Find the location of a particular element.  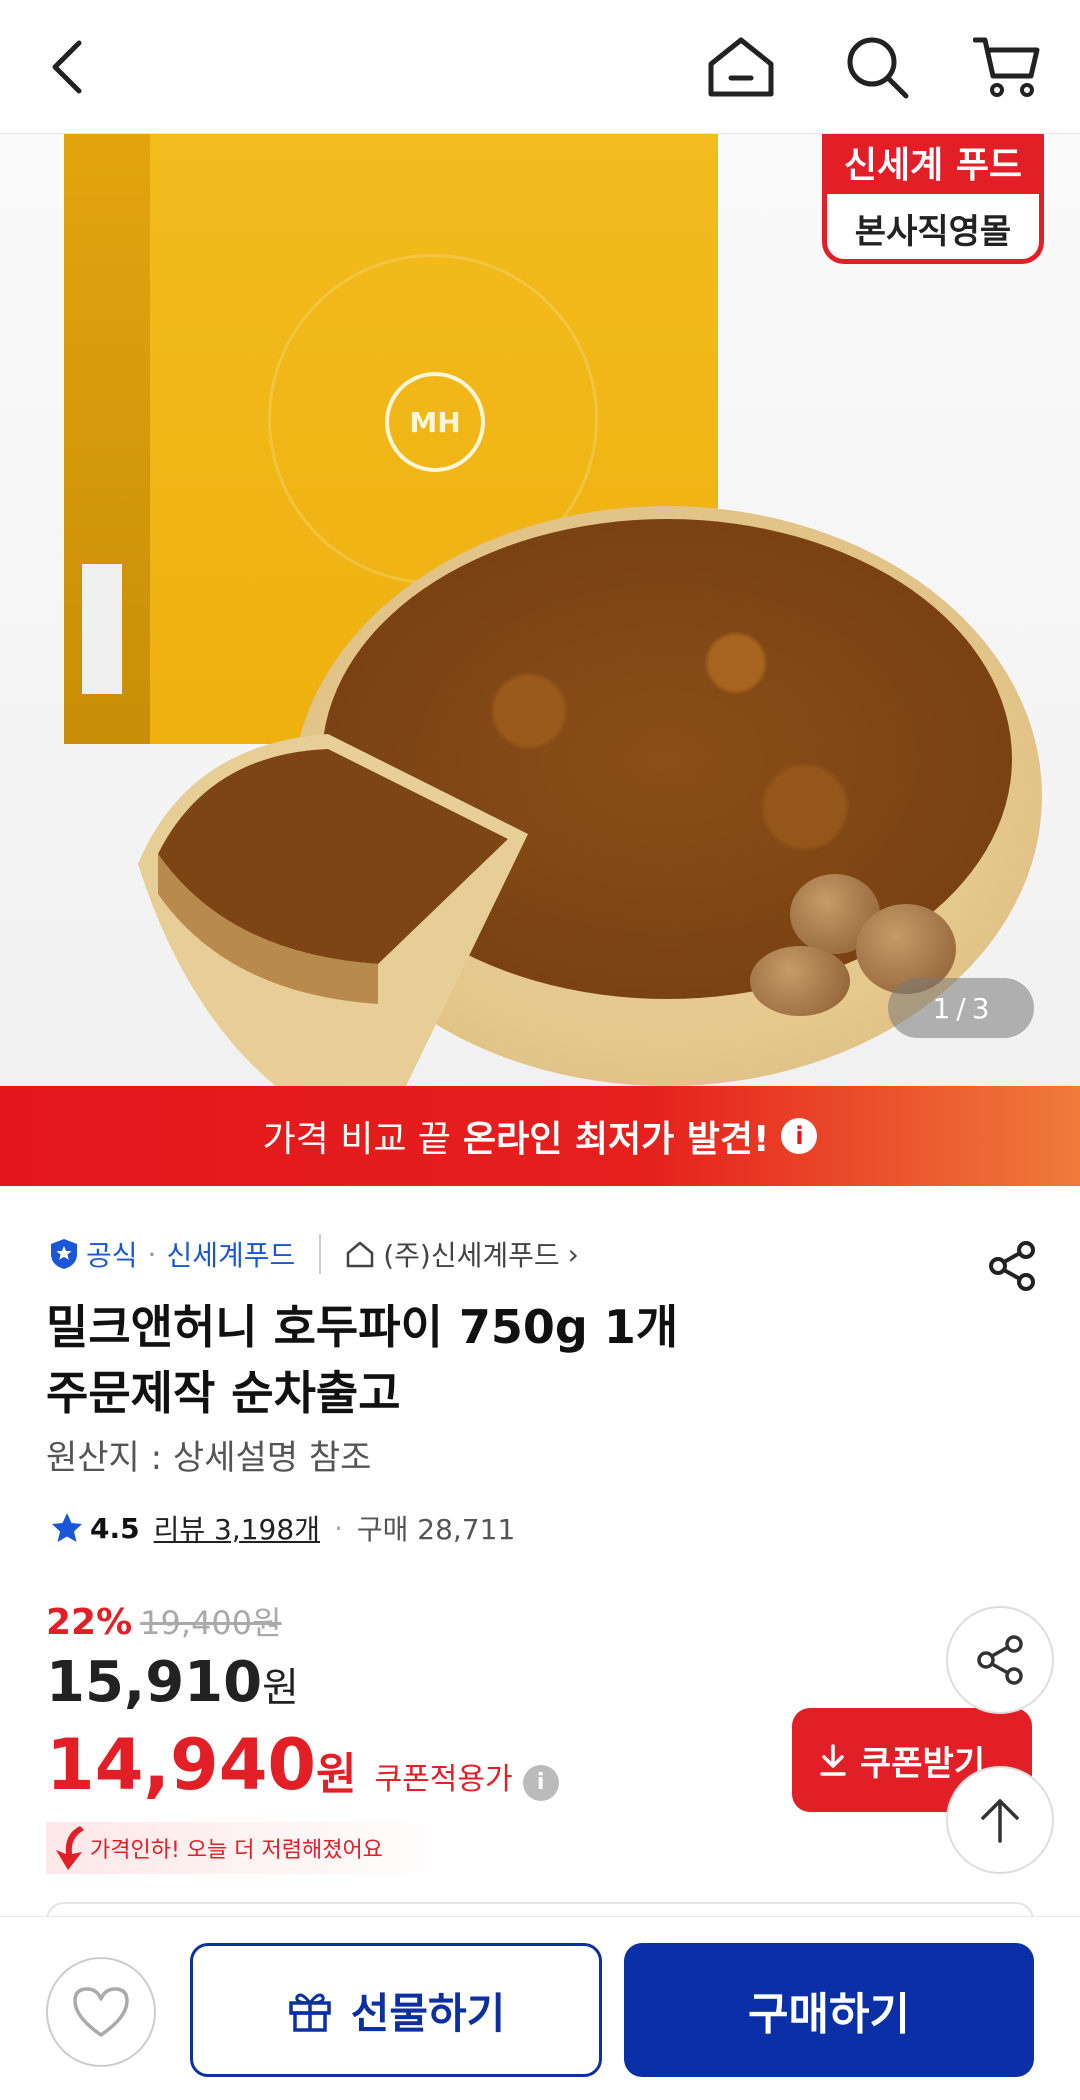

rating-score: 4.5 is located at coordinates (115, 1528).